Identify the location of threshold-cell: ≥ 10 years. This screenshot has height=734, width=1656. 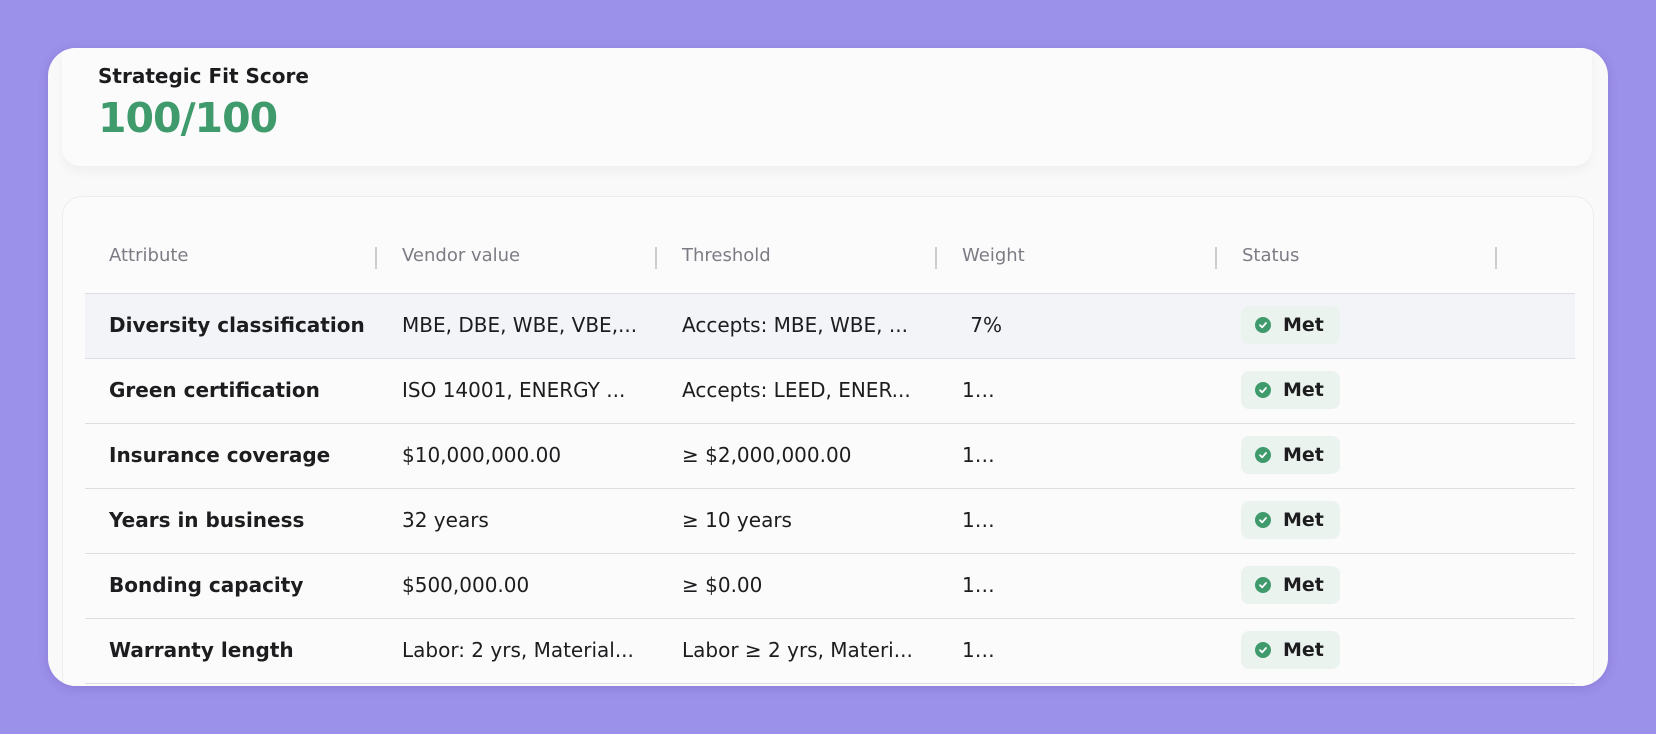
(737, 520).